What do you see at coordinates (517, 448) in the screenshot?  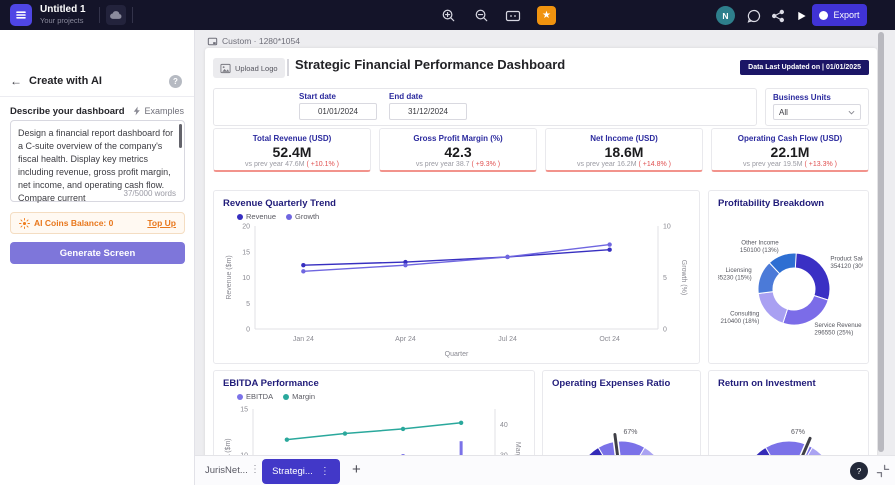 I see `svg-text: Margin (%)` at bounding box center [517, 448].